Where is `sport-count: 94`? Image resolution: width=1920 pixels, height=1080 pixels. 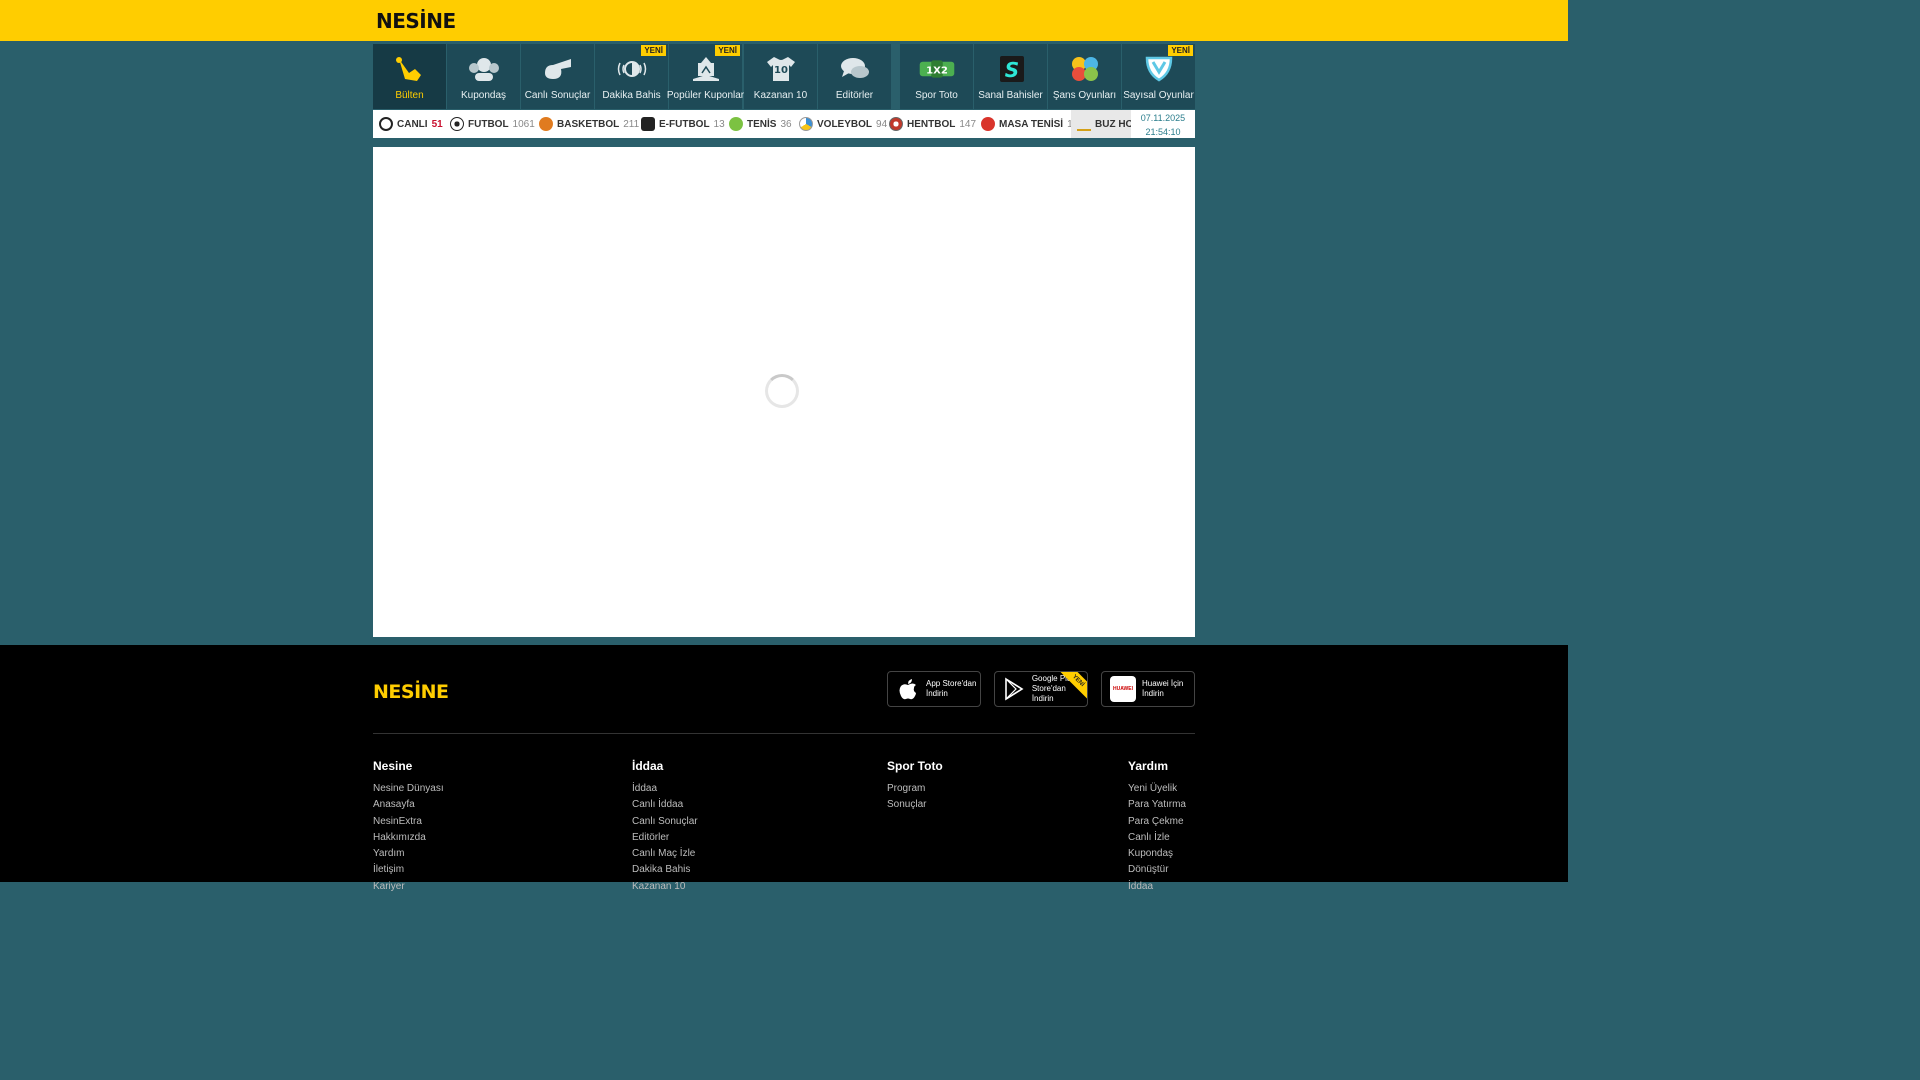 sport-count: 94 is located at coordinates (882, 124).